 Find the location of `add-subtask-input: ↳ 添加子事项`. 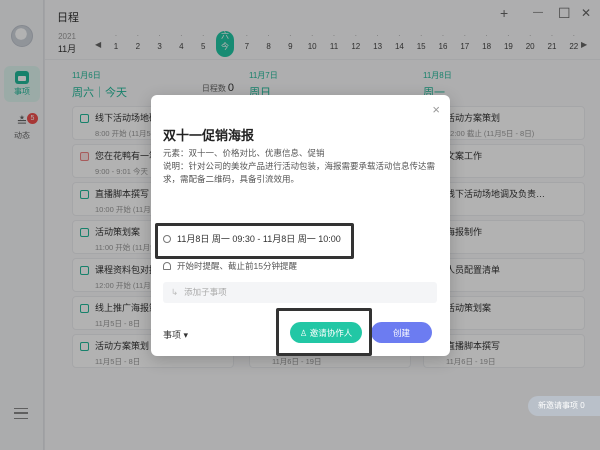

add-subtask-input: ↳ 添加子事项 is located at coordinates (300, 292).